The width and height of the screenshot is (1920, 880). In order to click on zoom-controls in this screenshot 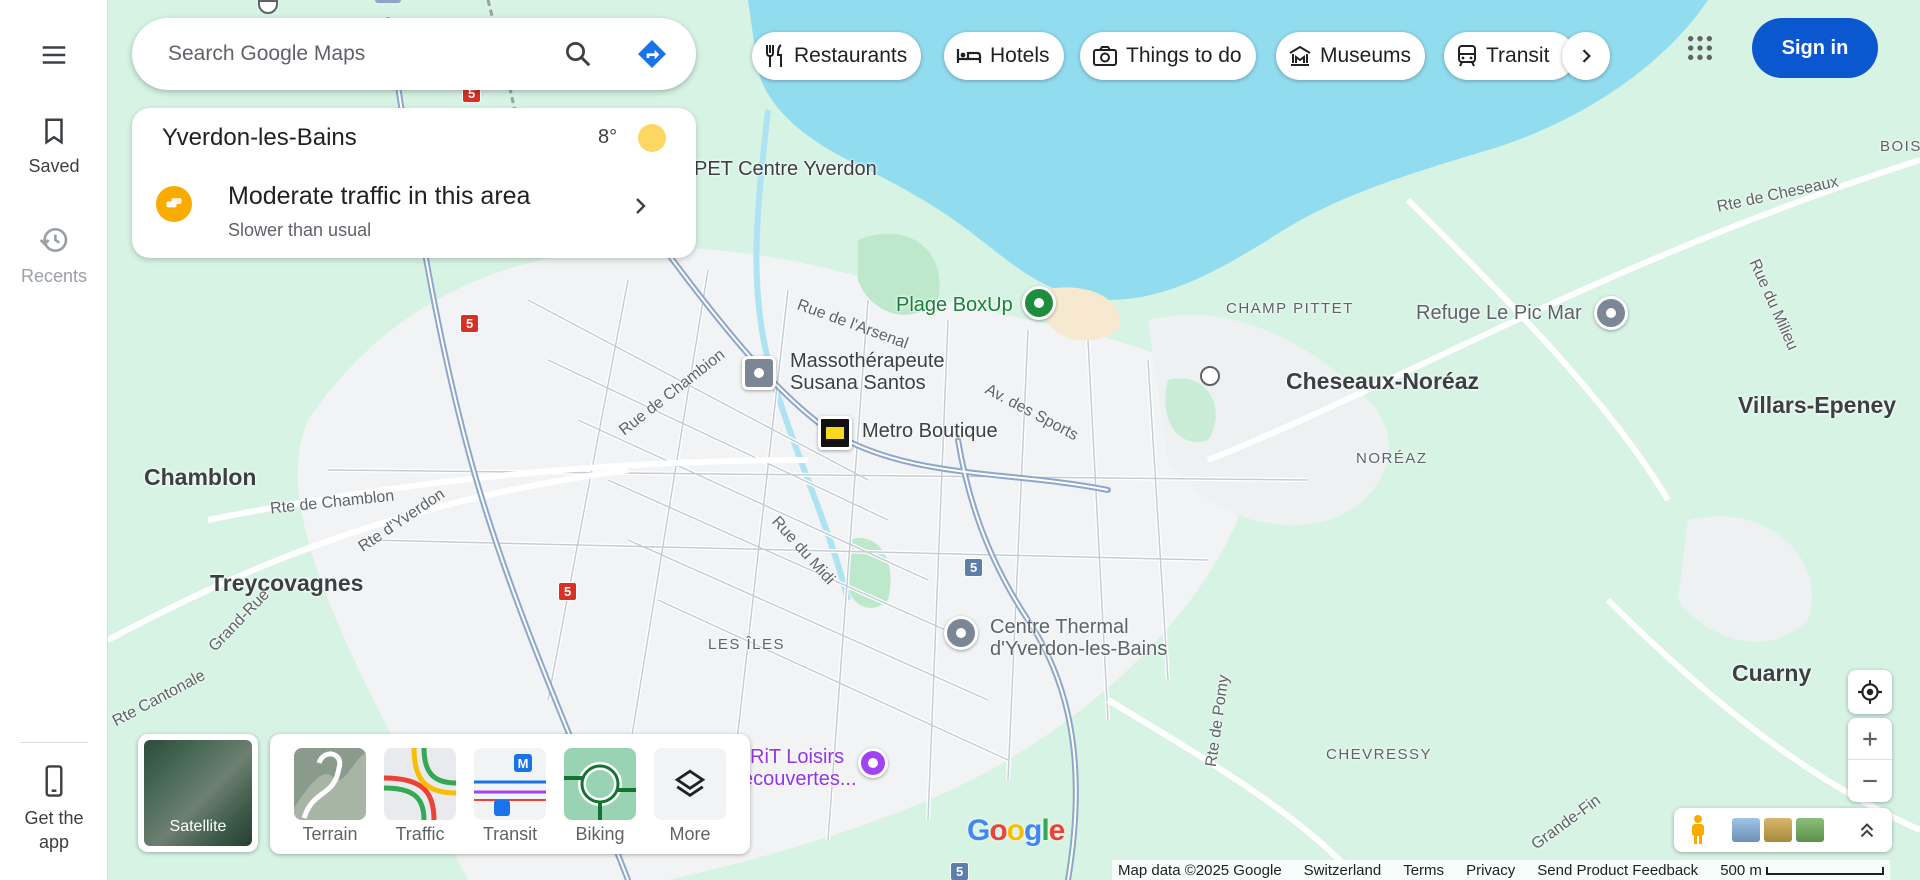, I will do `click(1870, 760)`.